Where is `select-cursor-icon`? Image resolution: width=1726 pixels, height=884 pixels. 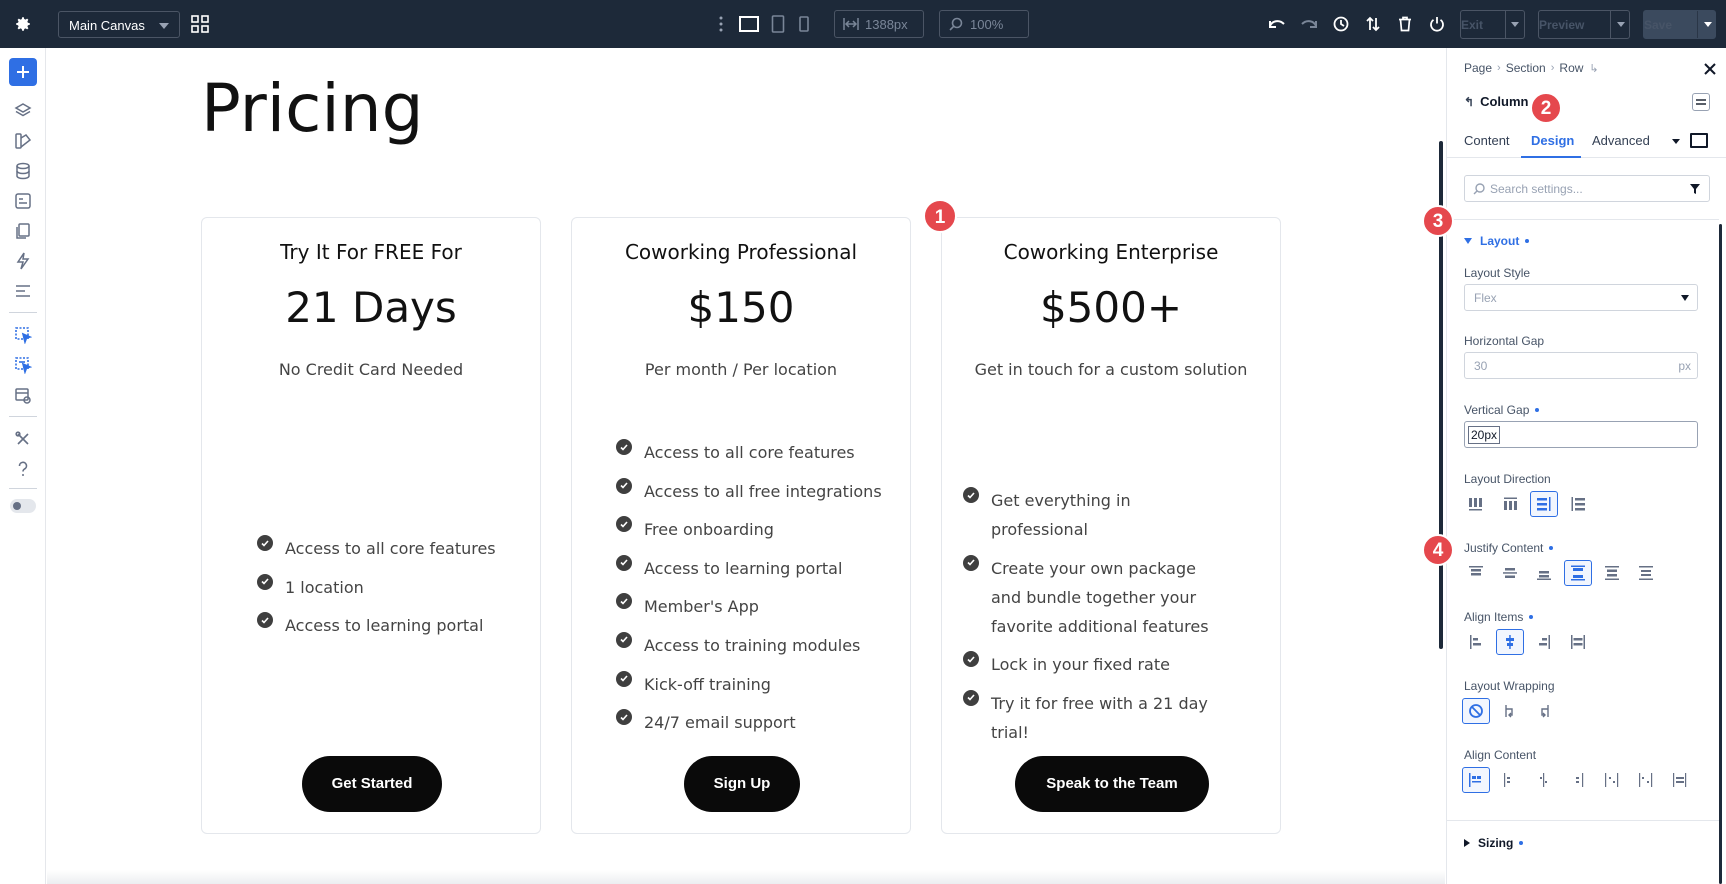 select-cursor-icon is located at coordinates (23, 335).